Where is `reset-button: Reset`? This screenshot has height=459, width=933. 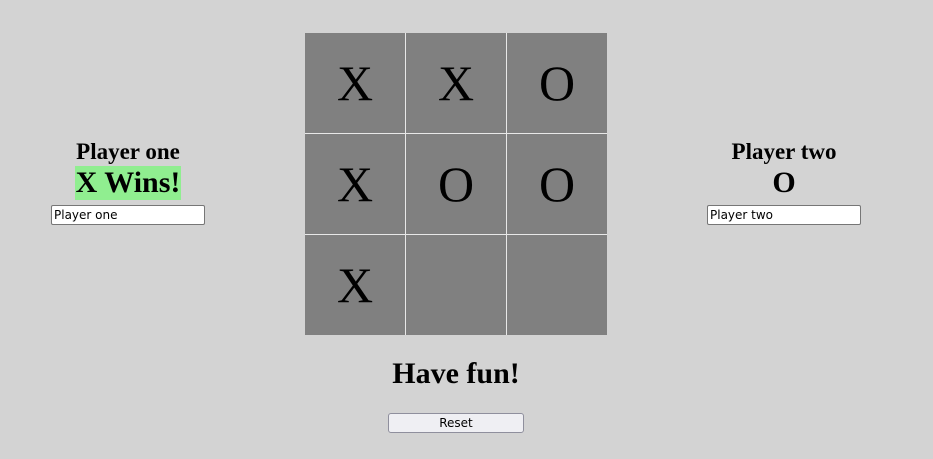 reset-button: Reset is located at coordinates (456, 423).